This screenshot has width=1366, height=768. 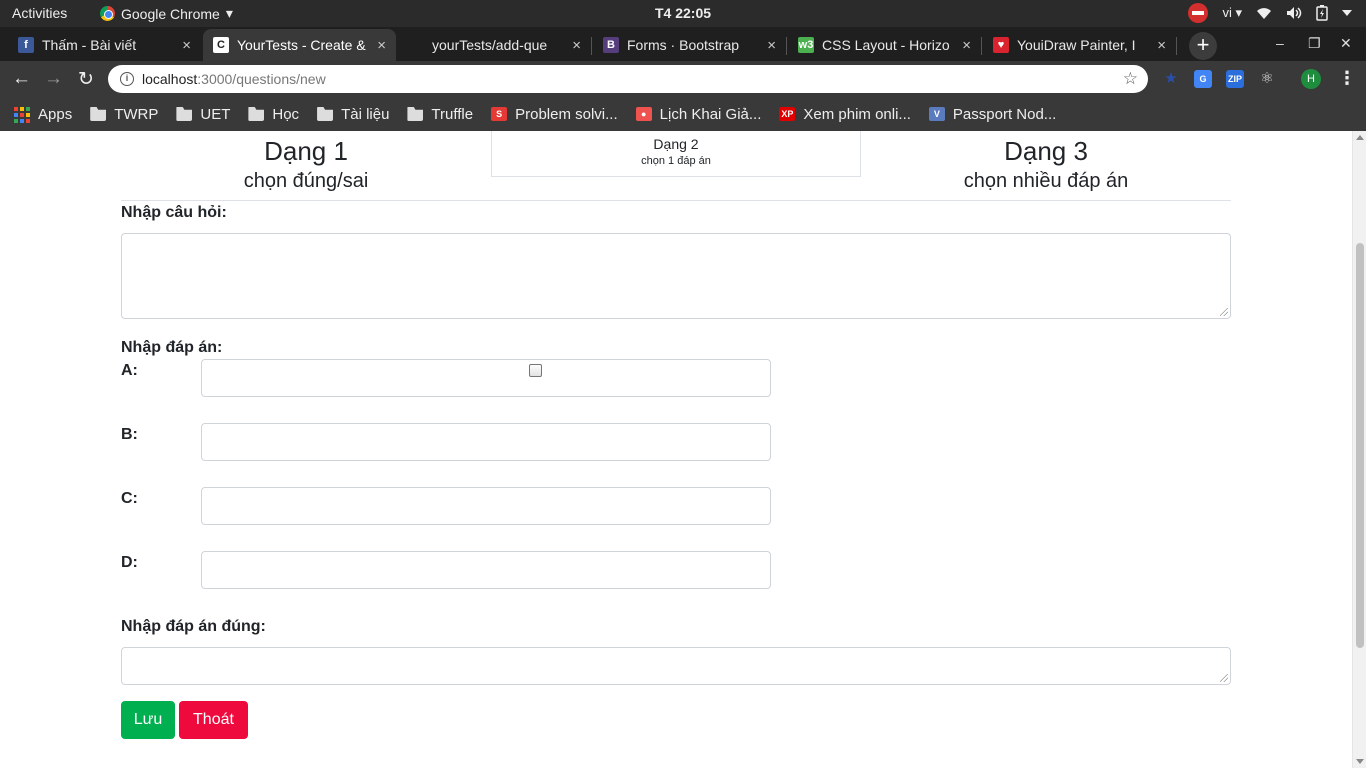 I want to click on question-textarea, so click(x=676, y=276).